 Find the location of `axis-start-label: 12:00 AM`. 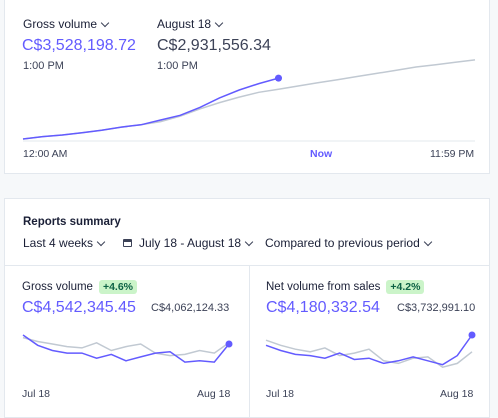

axis-start-label: 12:00 AM is located at coordinates (45, 154).